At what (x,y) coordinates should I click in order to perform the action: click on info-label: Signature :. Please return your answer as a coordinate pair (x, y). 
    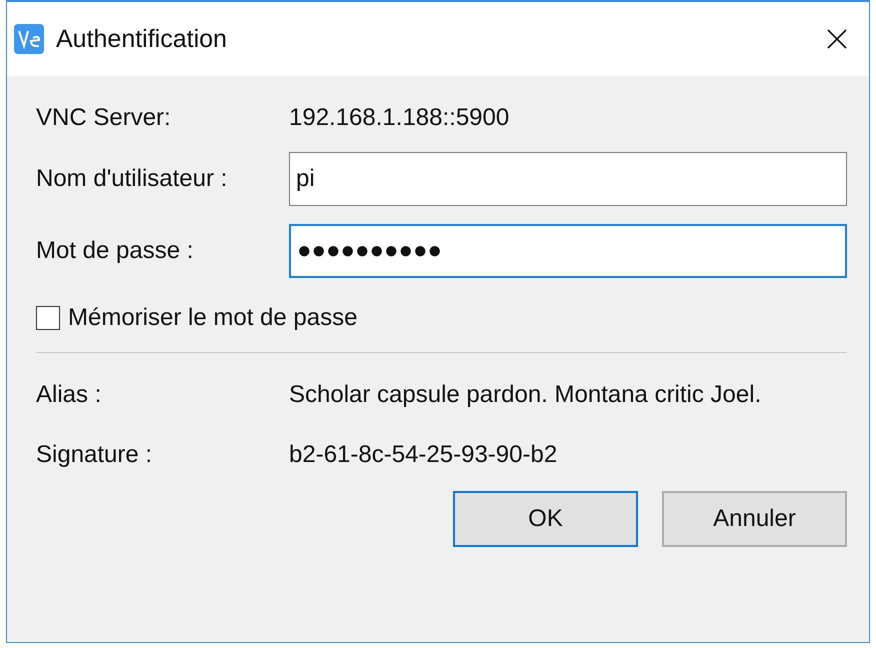
    Looking at the image, I should click on (95, 455).